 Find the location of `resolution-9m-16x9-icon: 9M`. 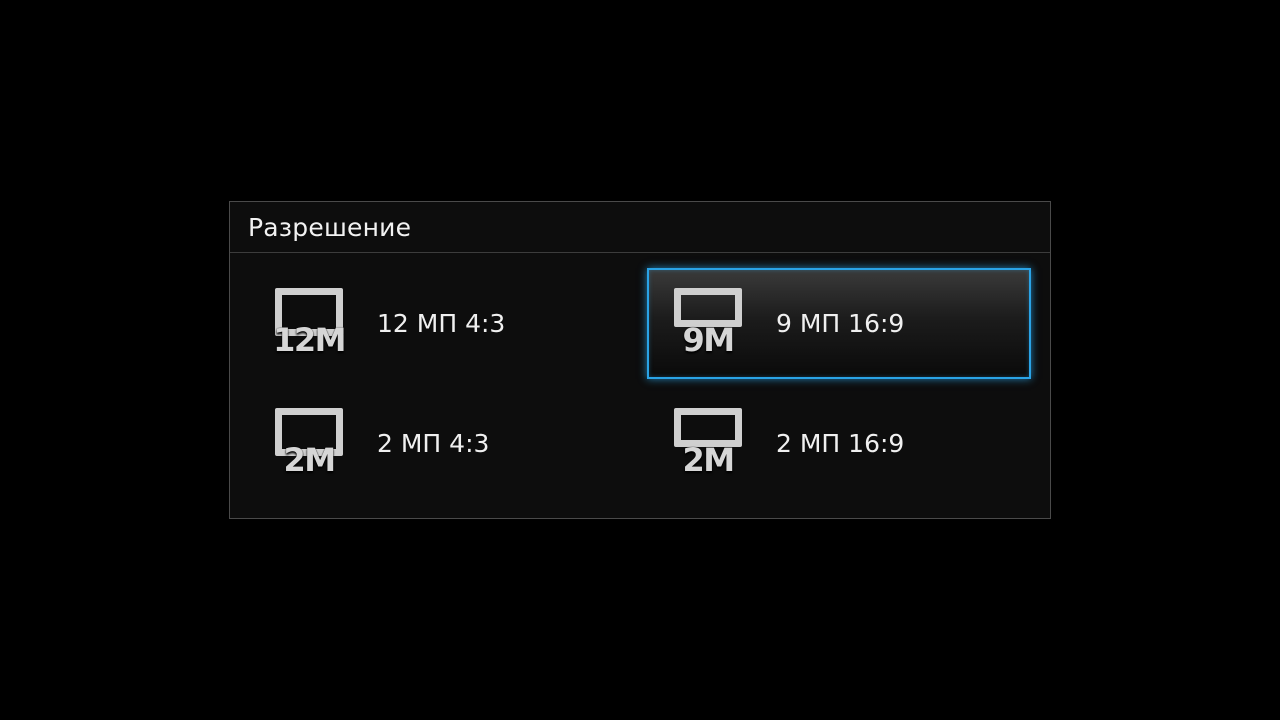

resolution-9m-16x9-icon: 9M is located at coordinates (708, 324).